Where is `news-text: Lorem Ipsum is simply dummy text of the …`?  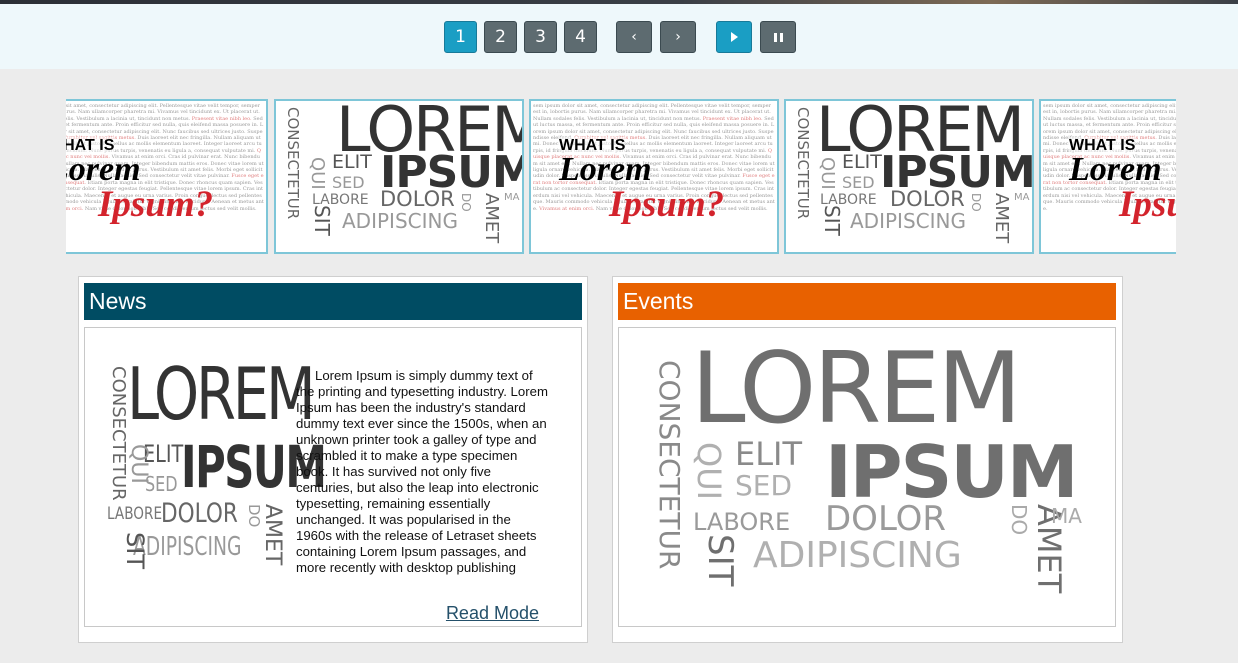
news-text: Lorem Ipsum is simply dummy text of the … is located at coordinates (422, 471).